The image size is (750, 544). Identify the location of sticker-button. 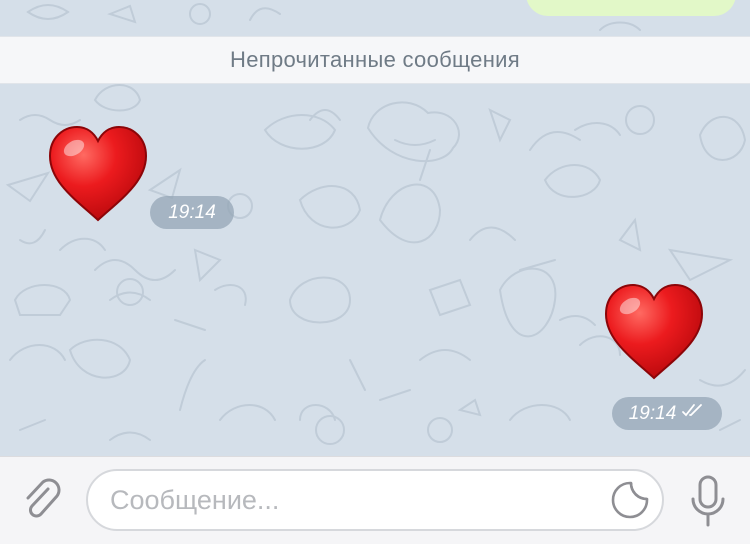
(630, 500).